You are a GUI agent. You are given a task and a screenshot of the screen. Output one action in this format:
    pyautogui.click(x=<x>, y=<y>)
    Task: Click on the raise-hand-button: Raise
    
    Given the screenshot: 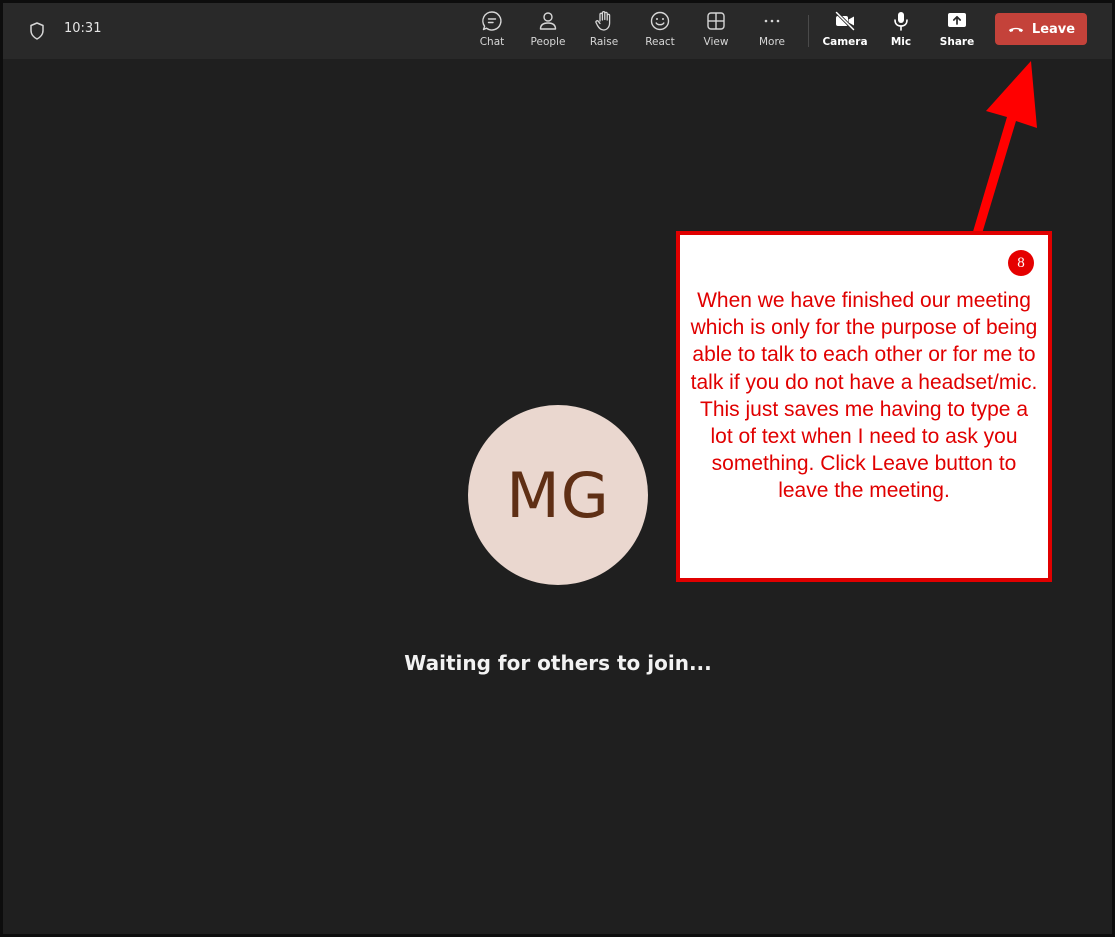 What is the action you would take?
    pyautogui.click(x=604, y=32)
    